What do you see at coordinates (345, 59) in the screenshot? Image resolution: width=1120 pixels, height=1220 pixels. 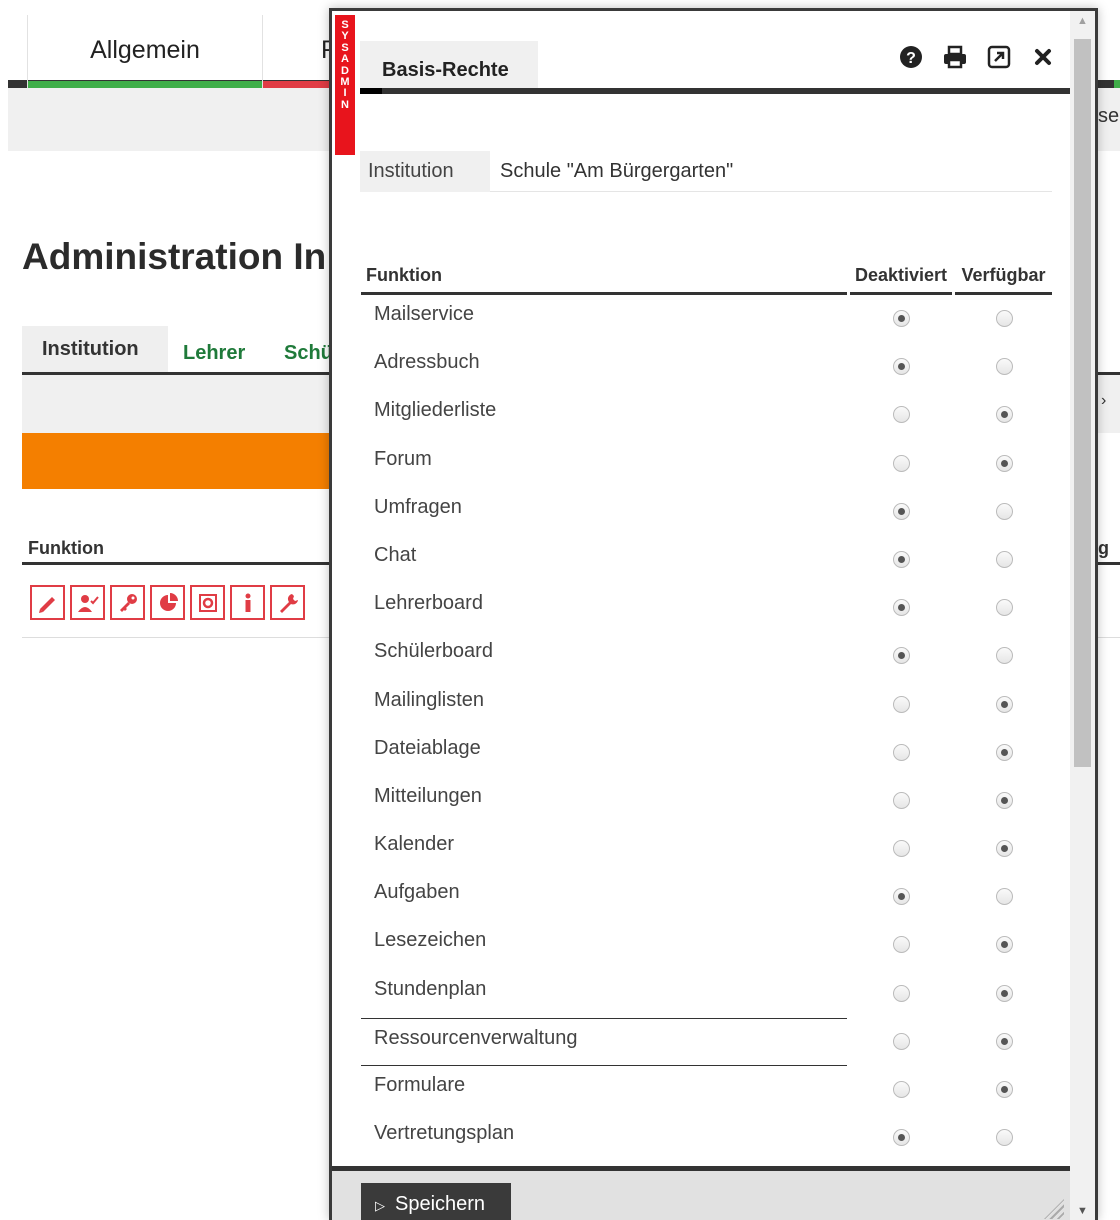 I see `badge-letter: A` at bounding box center [345, 59].